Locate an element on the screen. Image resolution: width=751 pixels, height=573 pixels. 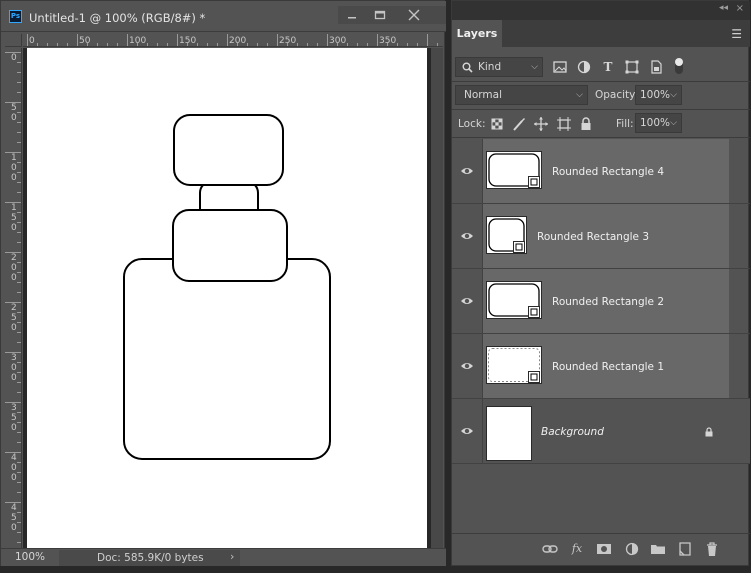
tab-layers: Layers is located at coordinates (477, 33).